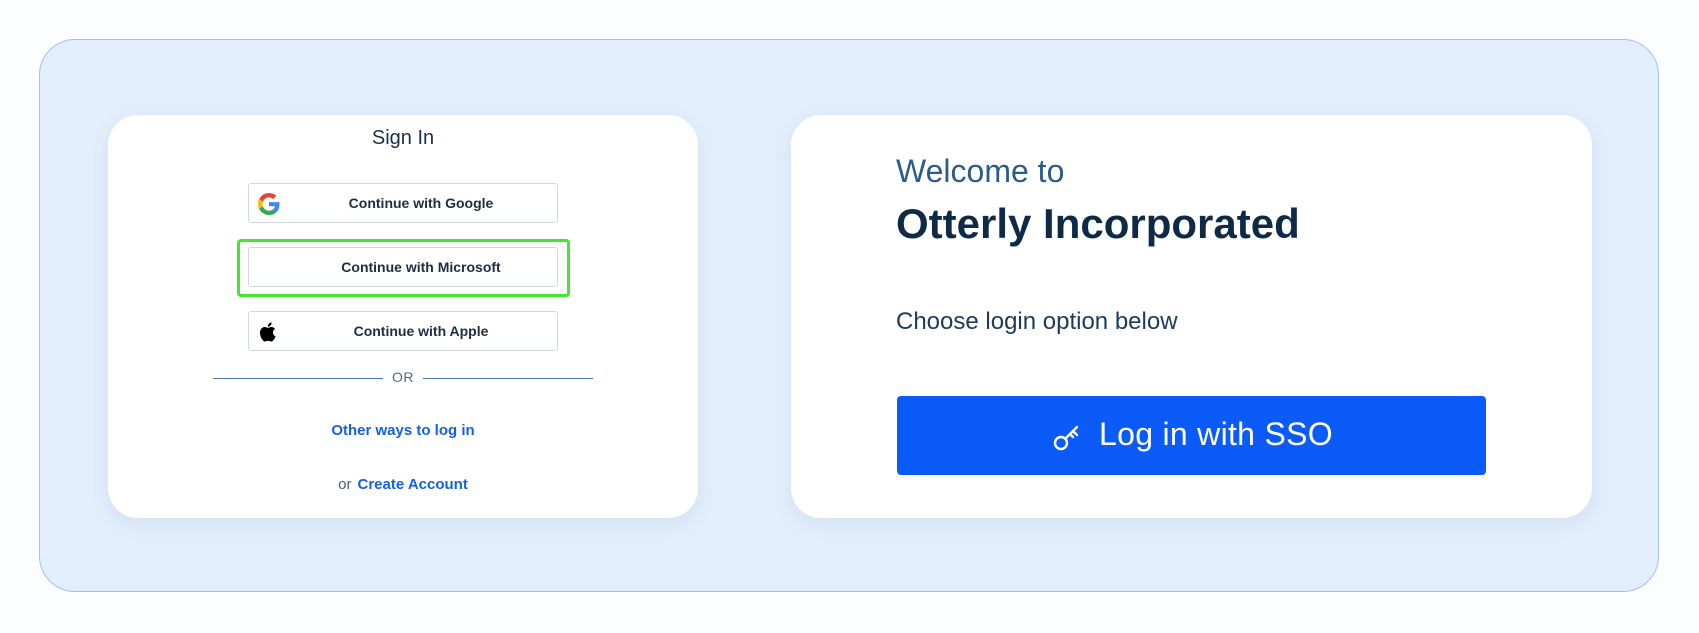  I want to click on sso-login-button: Log in with SSO, so click(1191, 435).